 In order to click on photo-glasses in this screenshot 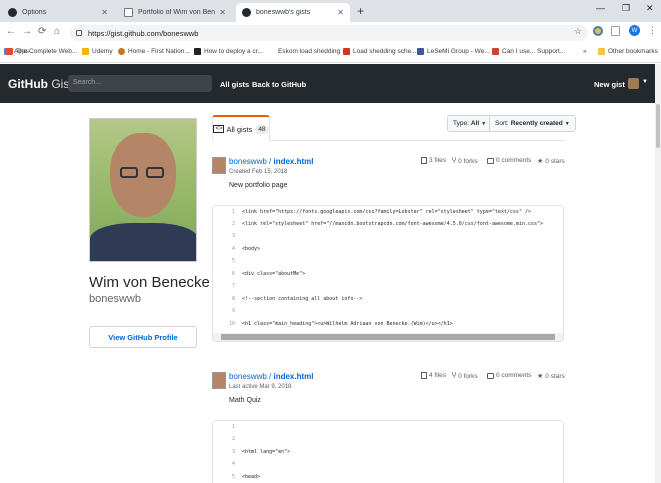, I will do `click(129, 172)`.